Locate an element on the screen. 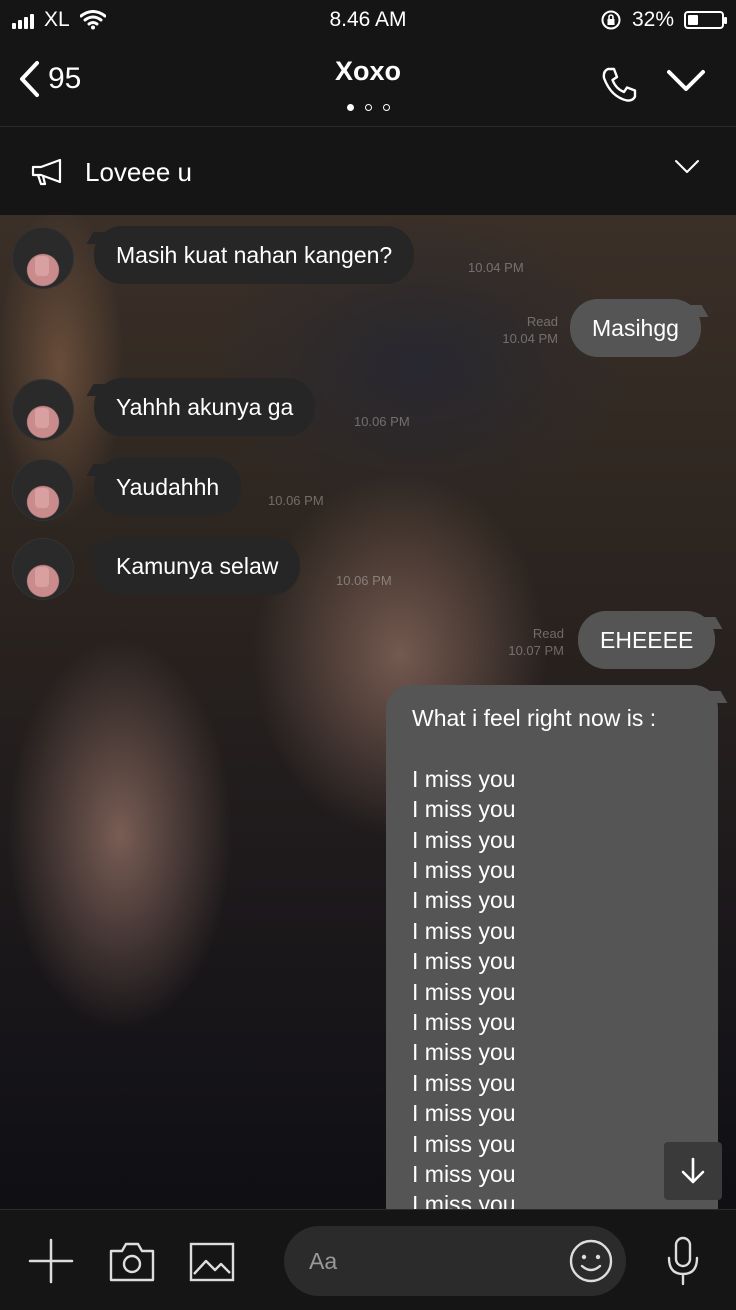 The width and height of the screenshot is (736, 1310). message-bubble: EHEEEE is located at coordinates (650, 640).